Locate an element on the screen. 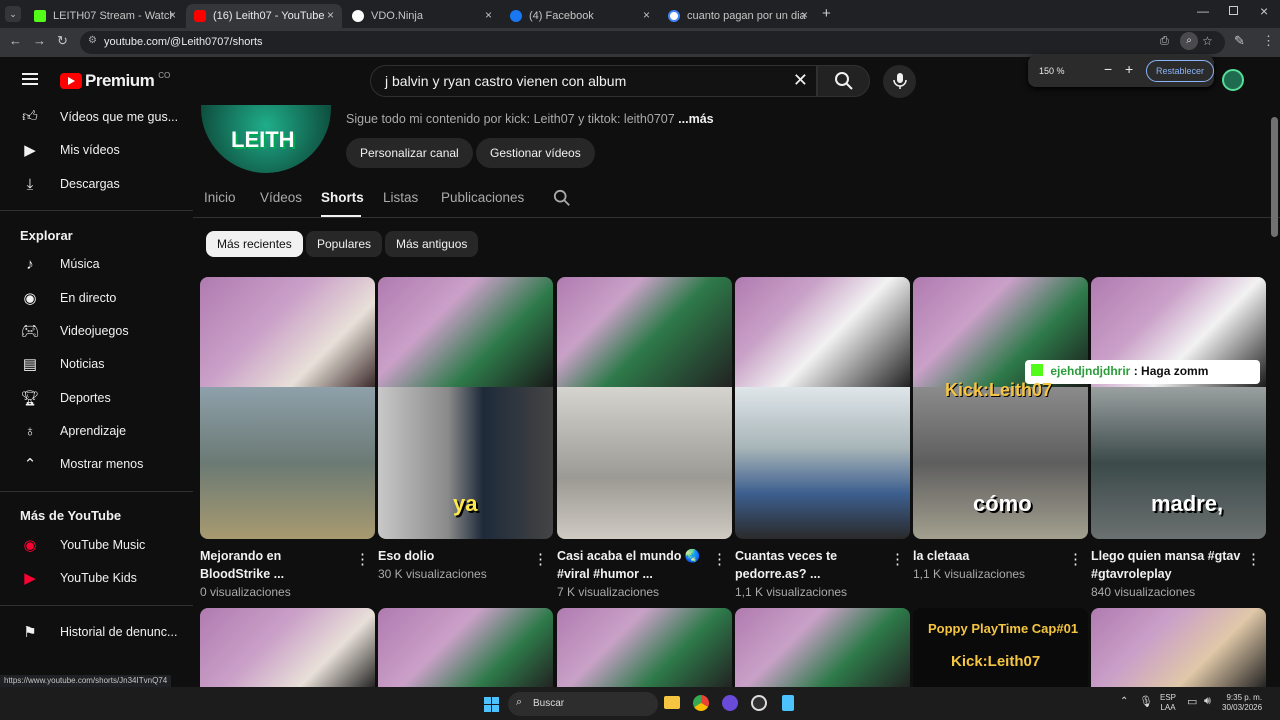  keyboard-lang: ESP LAA is located at coordinates (1168, 703).